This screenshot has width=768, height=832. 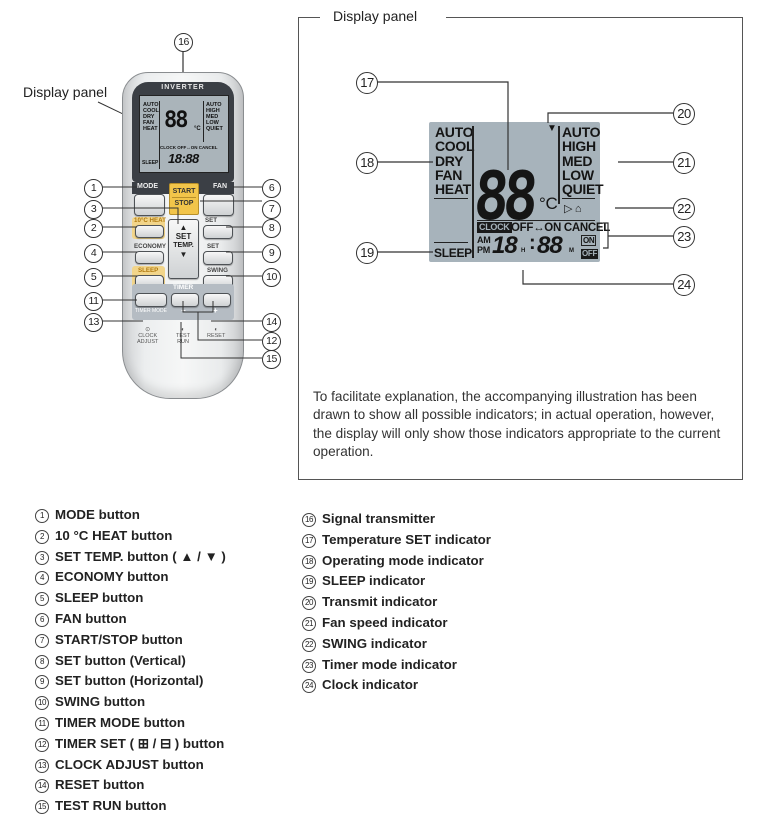 What do you see at coordinates (389, 664) in the screenshot?
I see `legend-text: Timer mode indicator` at bounding box center [389, 664].